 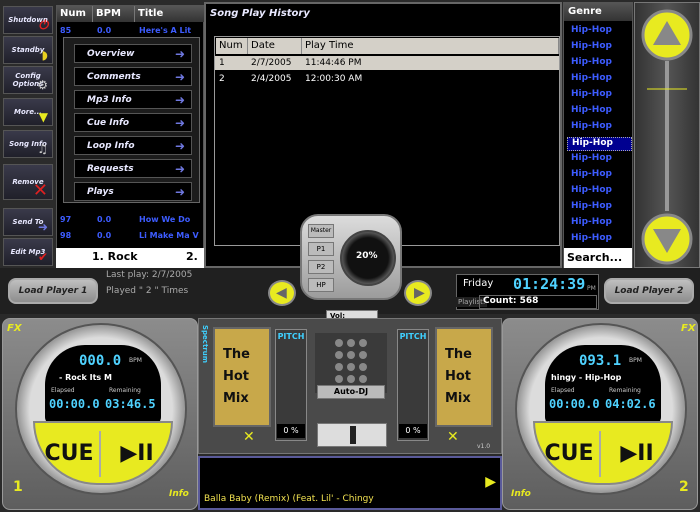 I want to click on scroll-track, so click(x=667, y=136).